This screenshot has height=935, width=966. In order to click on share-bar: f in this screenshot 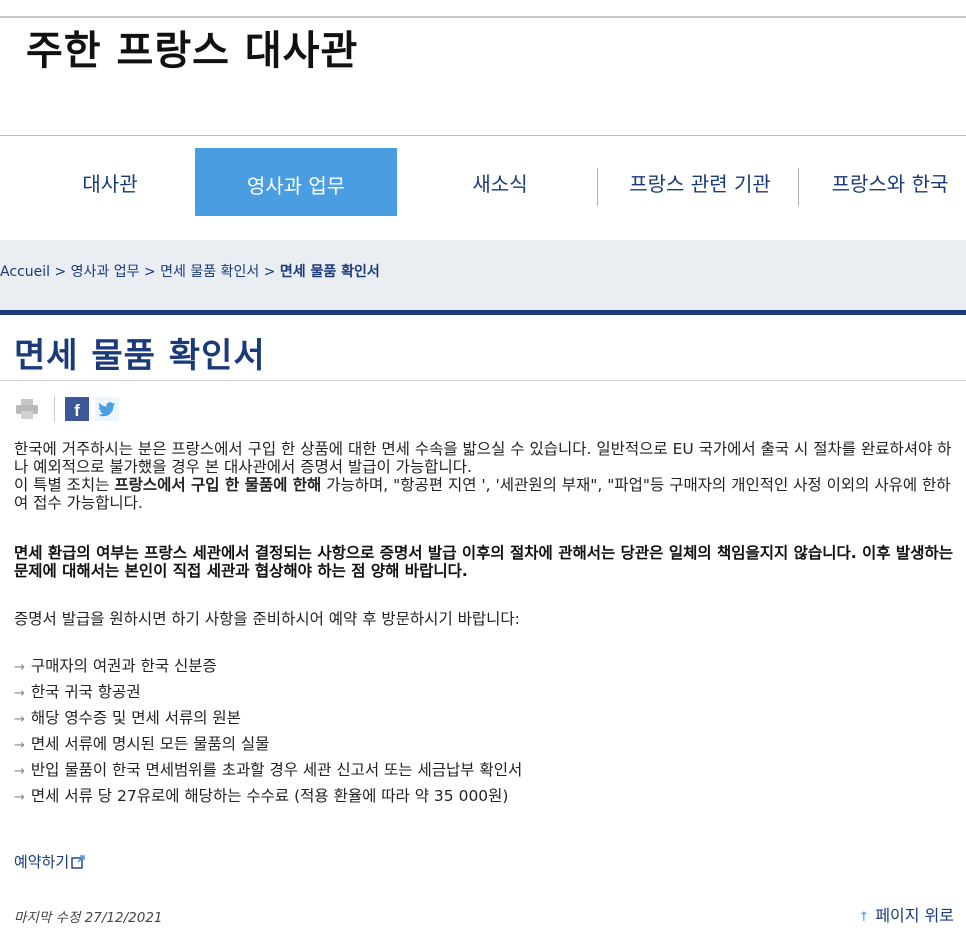, I will do `click(66, 409)`.